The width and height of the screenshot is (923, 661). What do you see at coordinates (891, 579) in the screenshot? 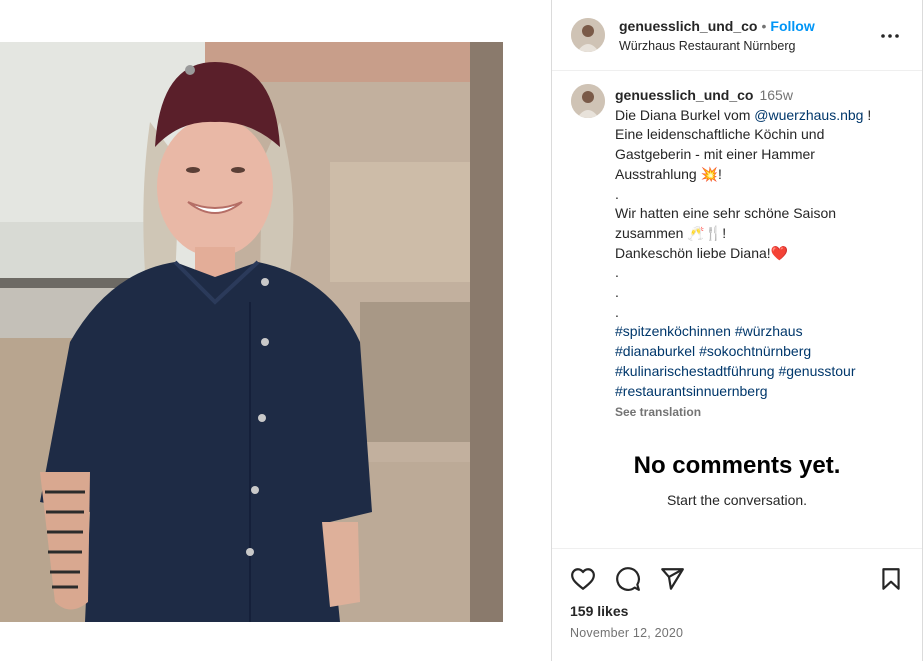
I see `bookmark-icon` at bounding box center [891, 579].